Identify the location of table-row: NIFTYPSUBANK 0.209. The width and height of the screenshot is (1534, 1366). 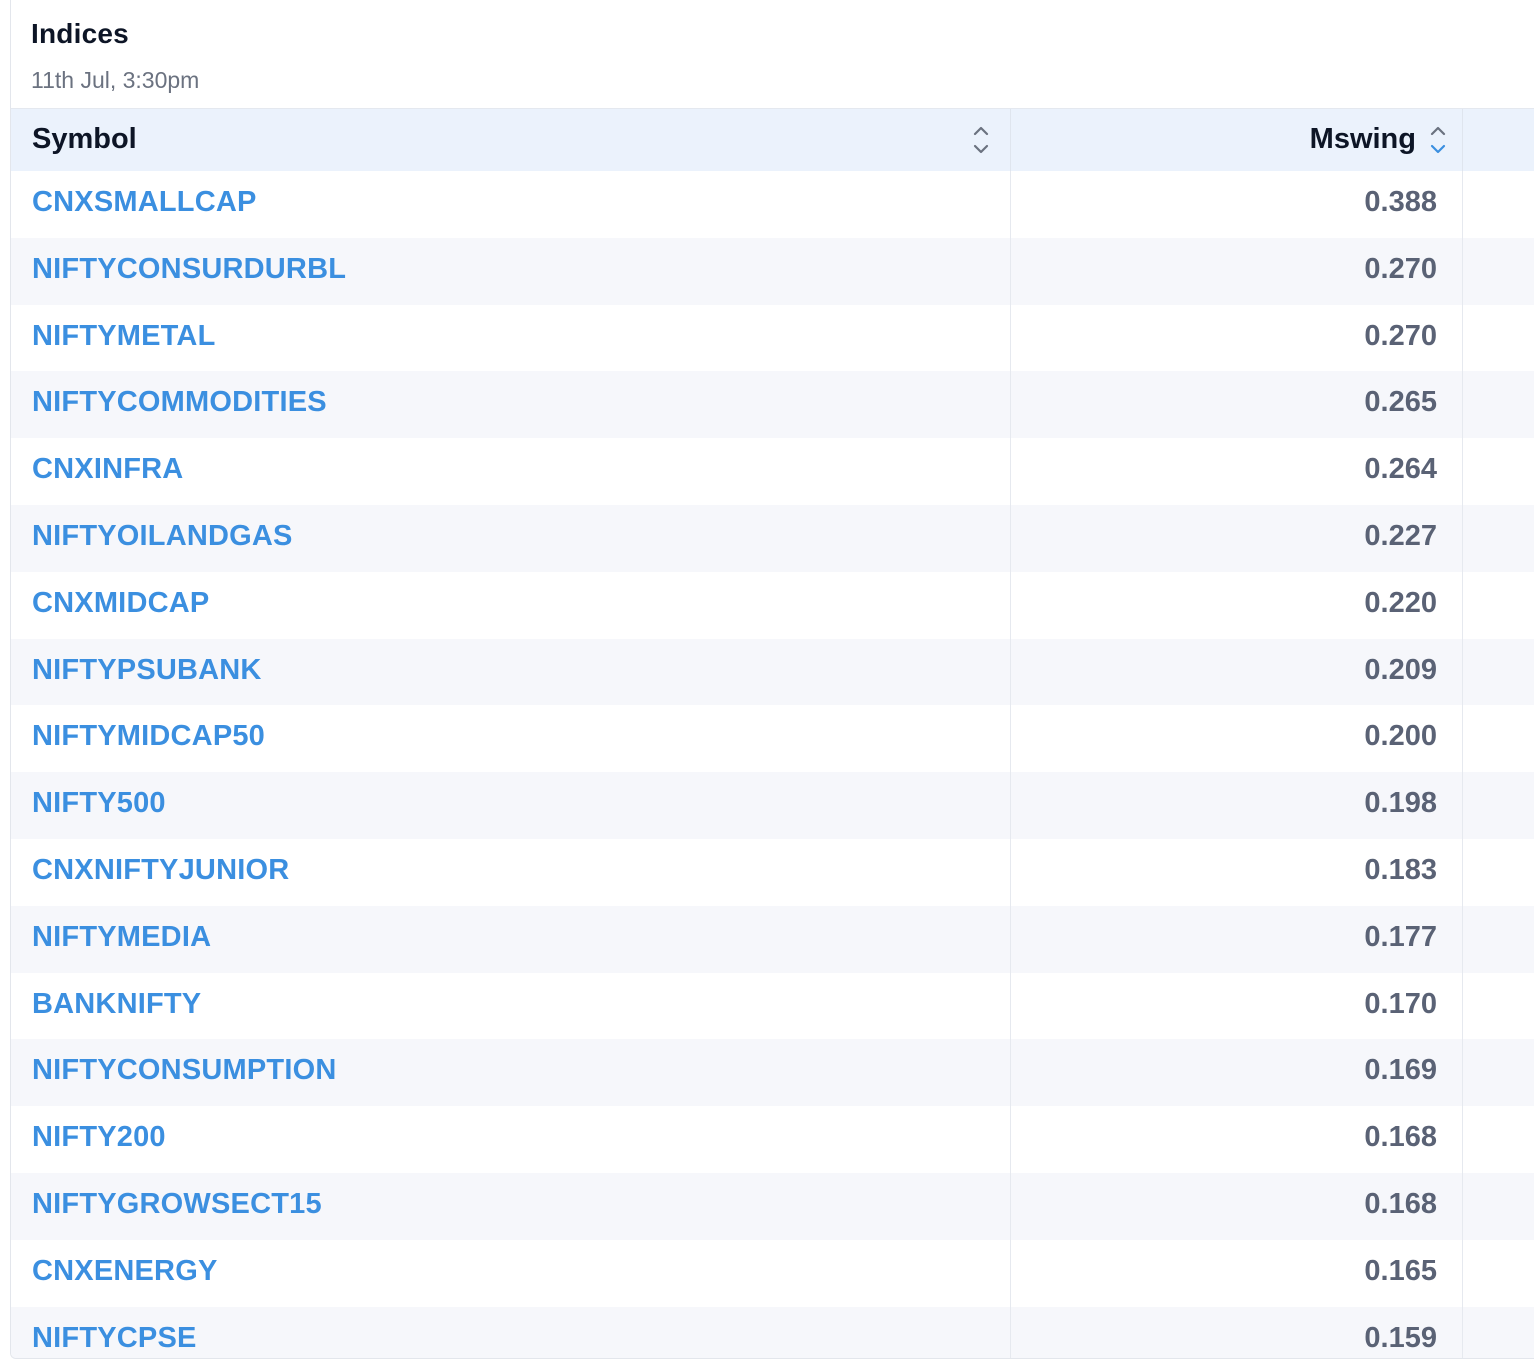
(772, 672).